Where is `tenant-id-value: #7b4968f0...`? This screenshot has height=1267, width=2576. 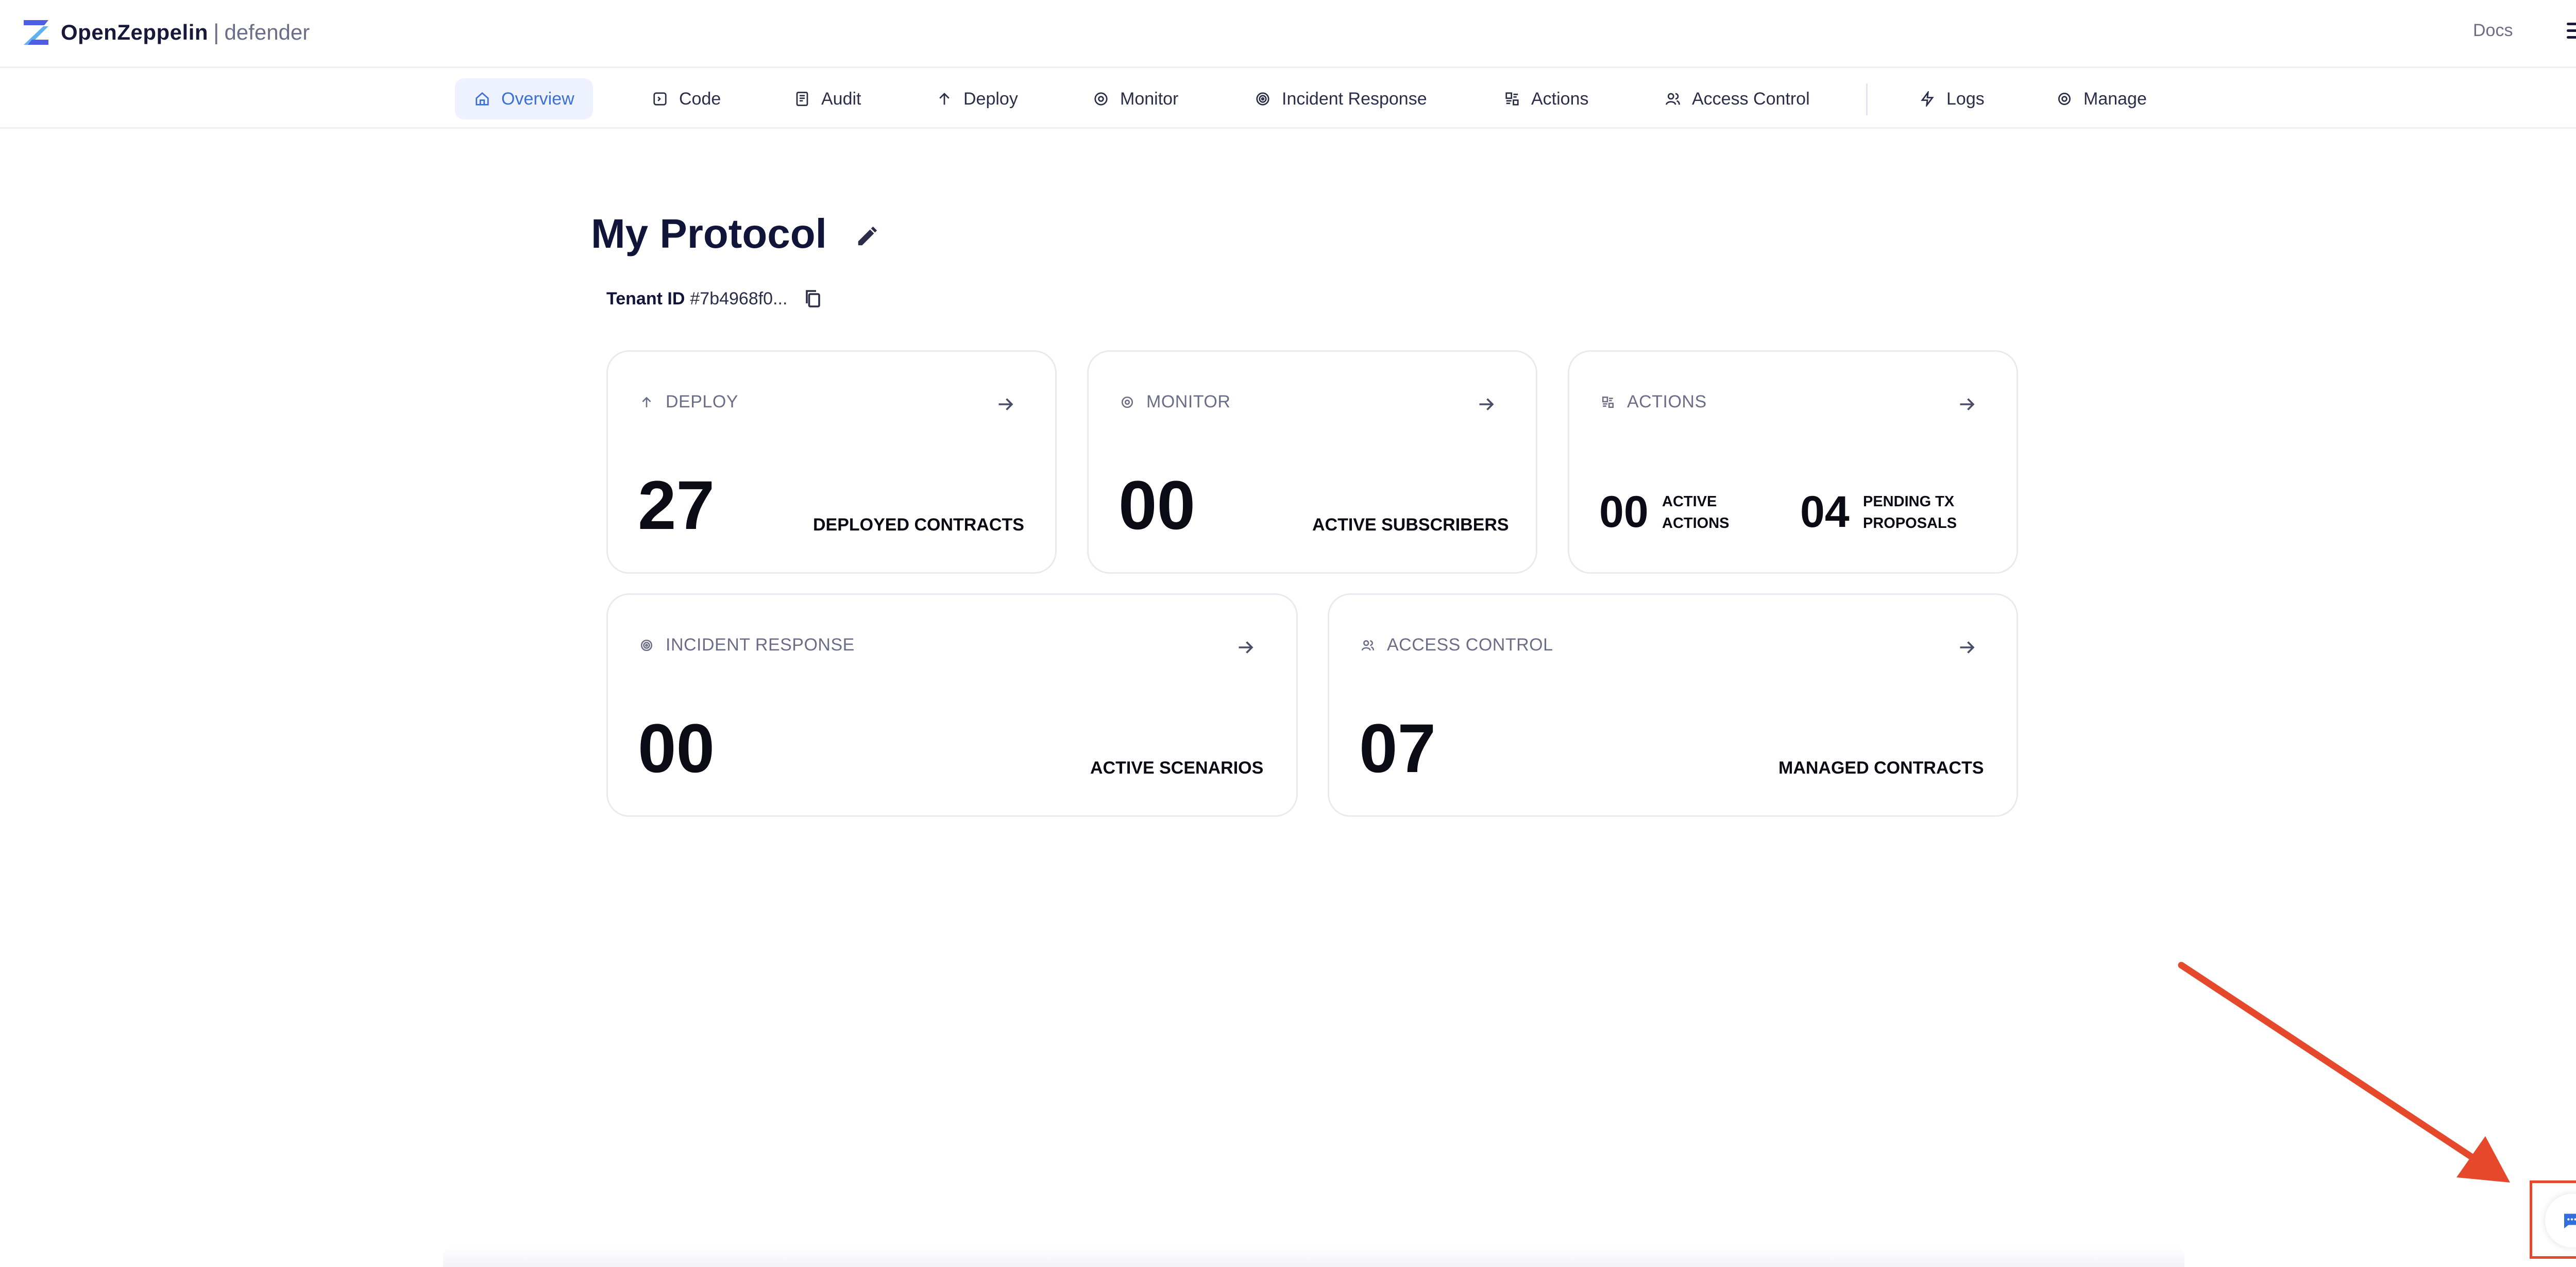 tenant-id-value: #7b4968f0... is located at coordinates (739, 298).